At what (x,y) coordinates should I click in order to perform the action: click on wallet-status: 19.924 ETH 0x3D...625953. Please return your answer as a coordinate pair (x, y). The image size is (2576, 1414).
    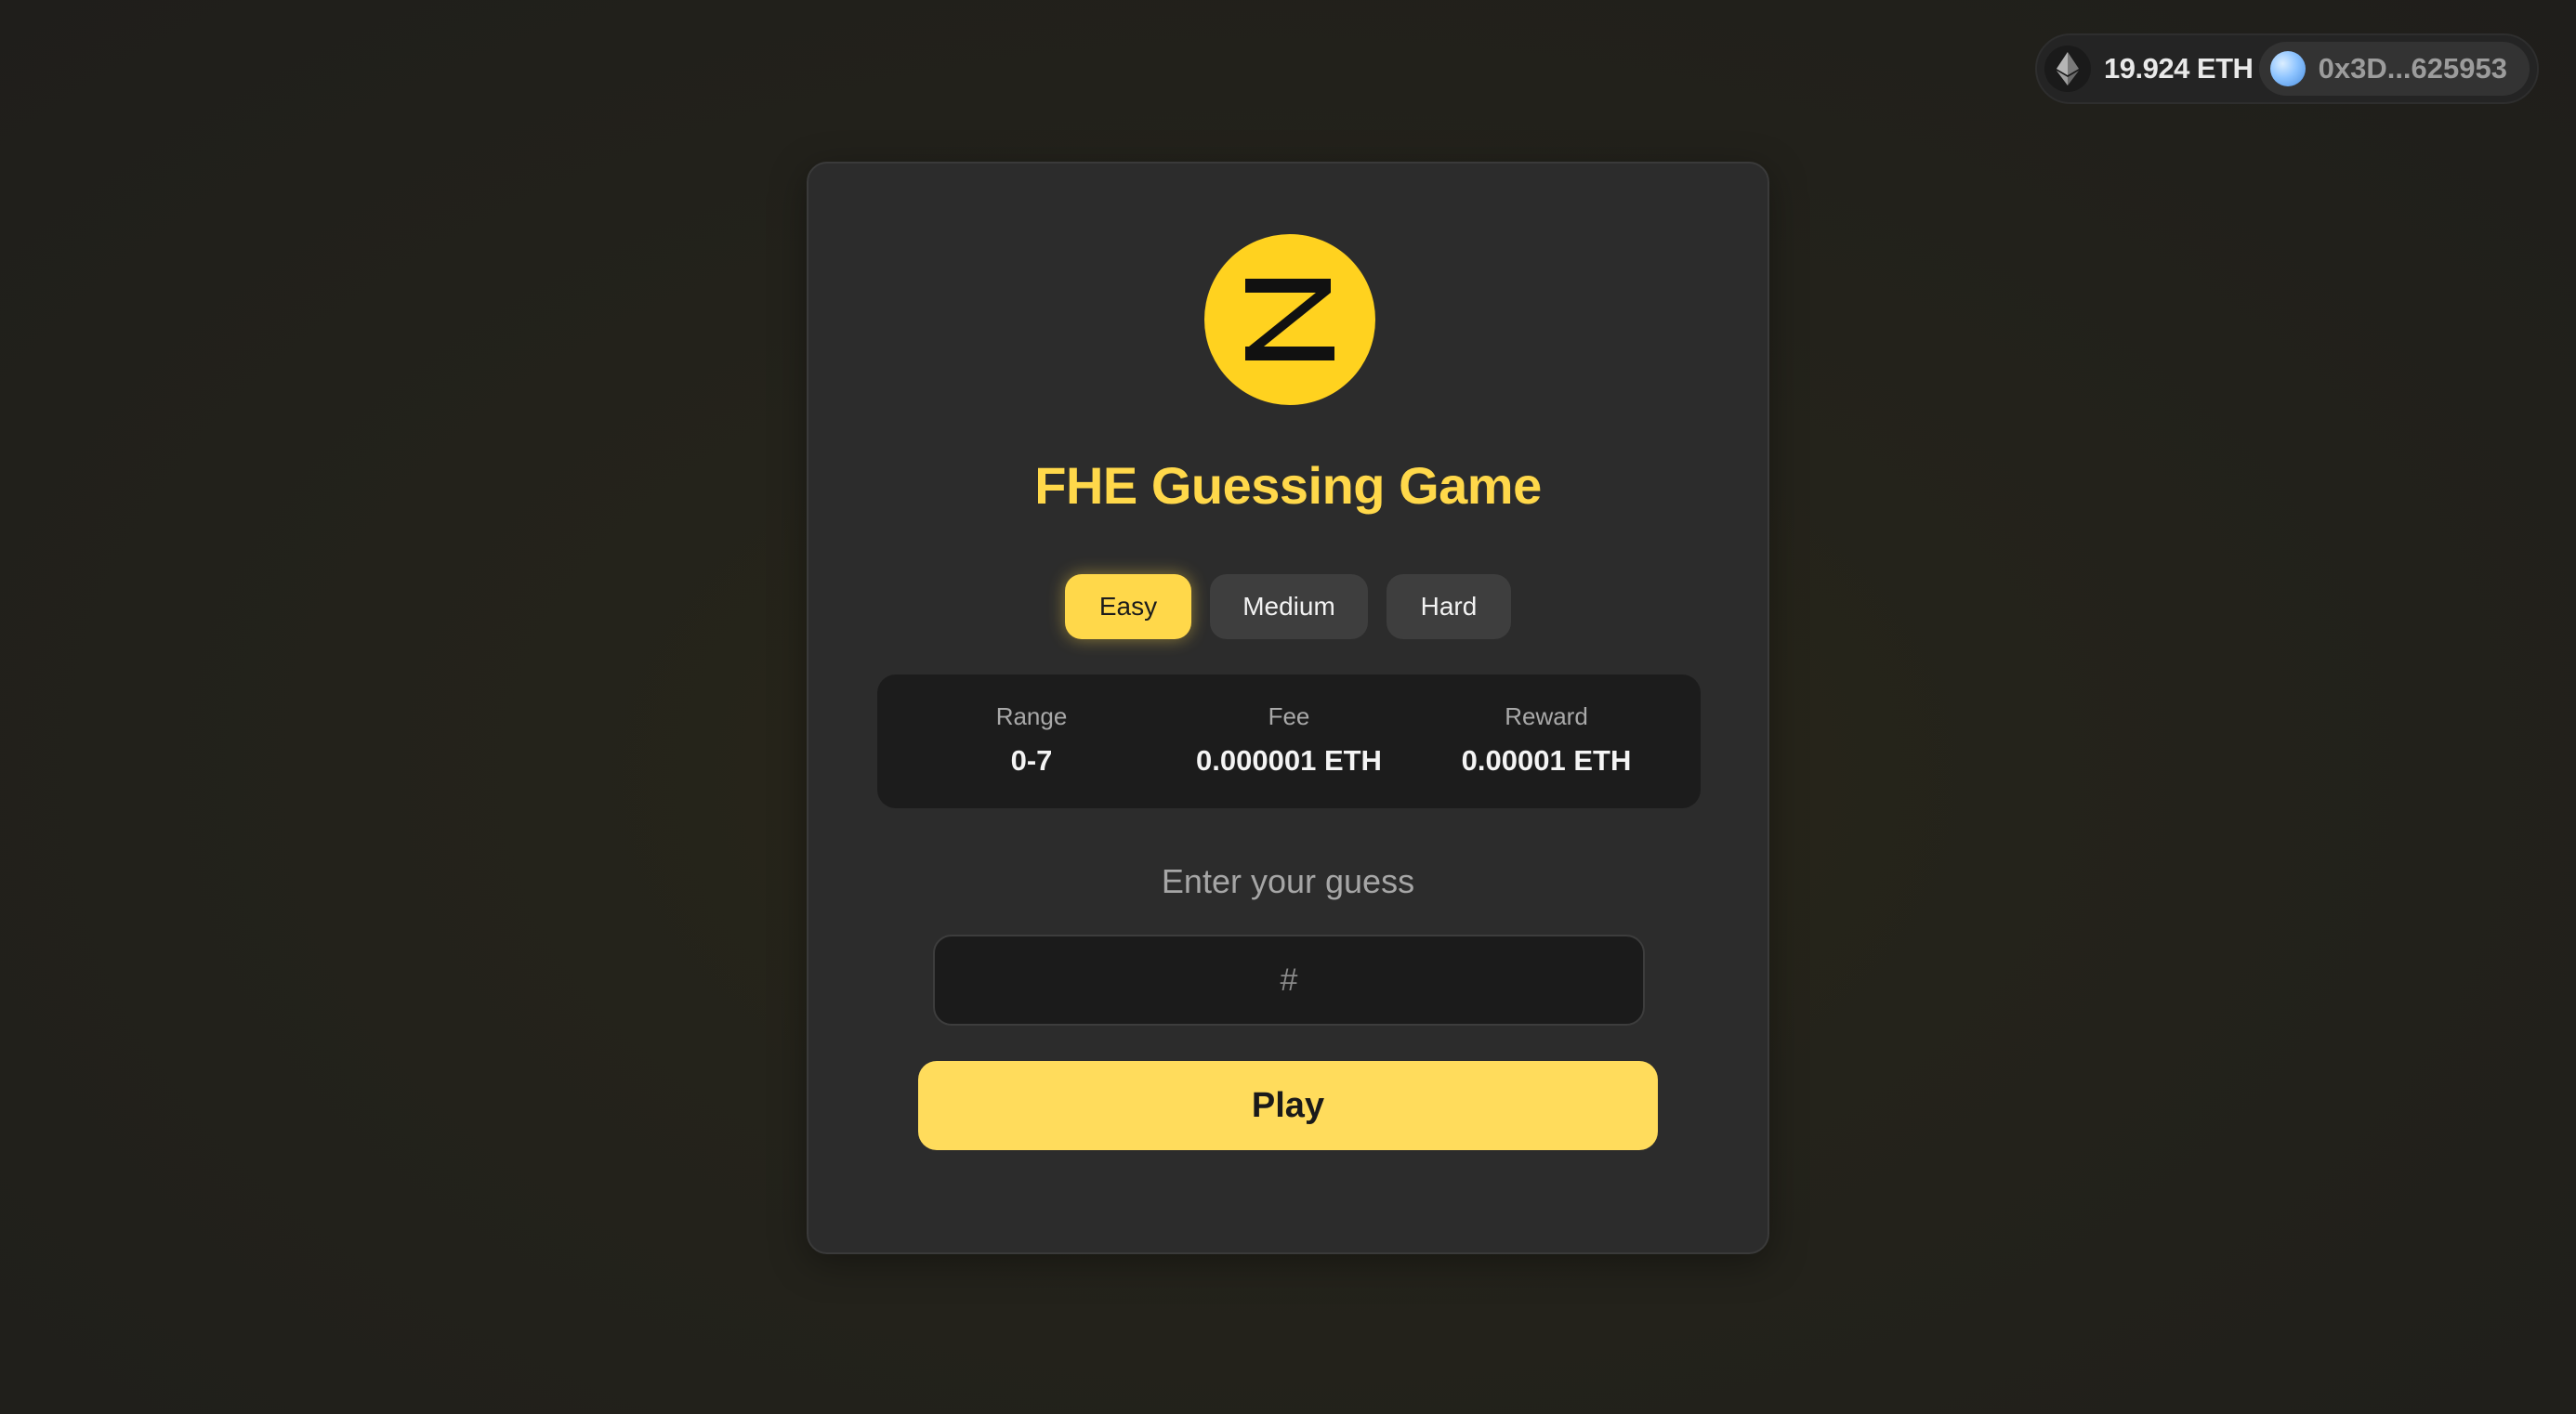
    Looking at the image, I should click on (2287, 68).